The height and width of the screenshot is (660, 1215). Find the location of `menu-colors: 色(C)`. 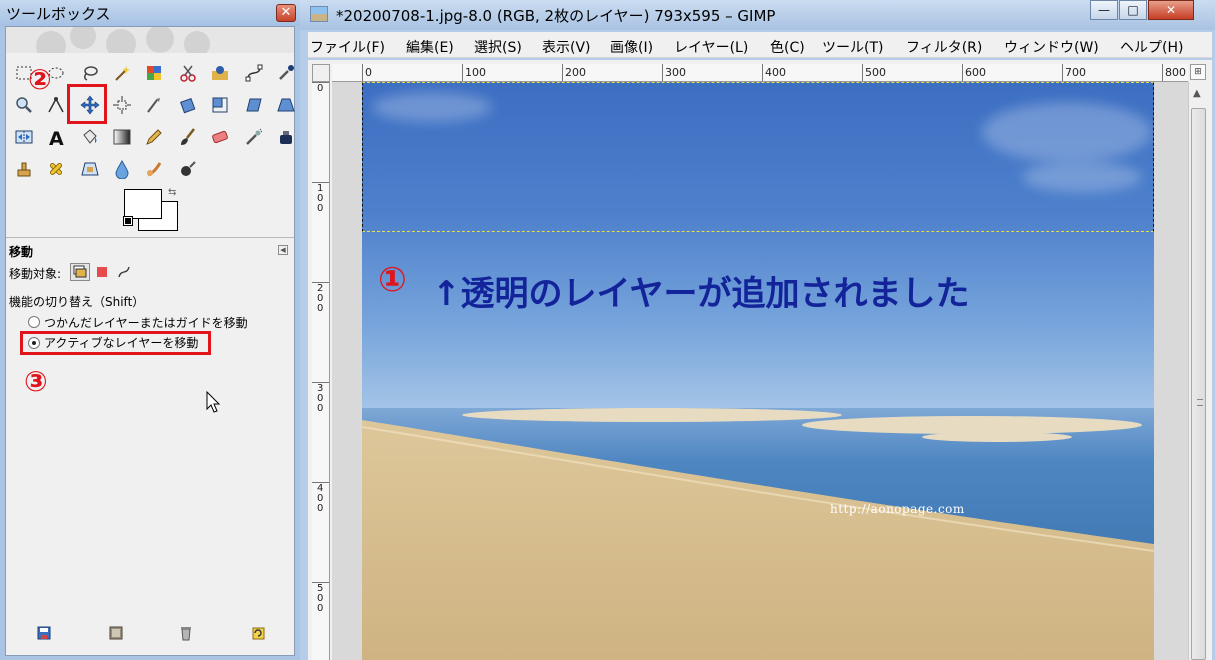

menu-colors: 色(C) is located at coordinates (787, 47).